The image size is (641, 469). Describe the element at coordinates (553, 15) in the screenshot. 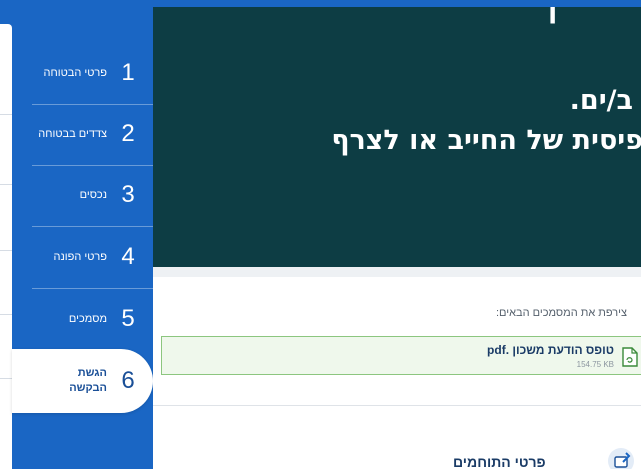

I see `hero-text-fragment: ן` at that location.